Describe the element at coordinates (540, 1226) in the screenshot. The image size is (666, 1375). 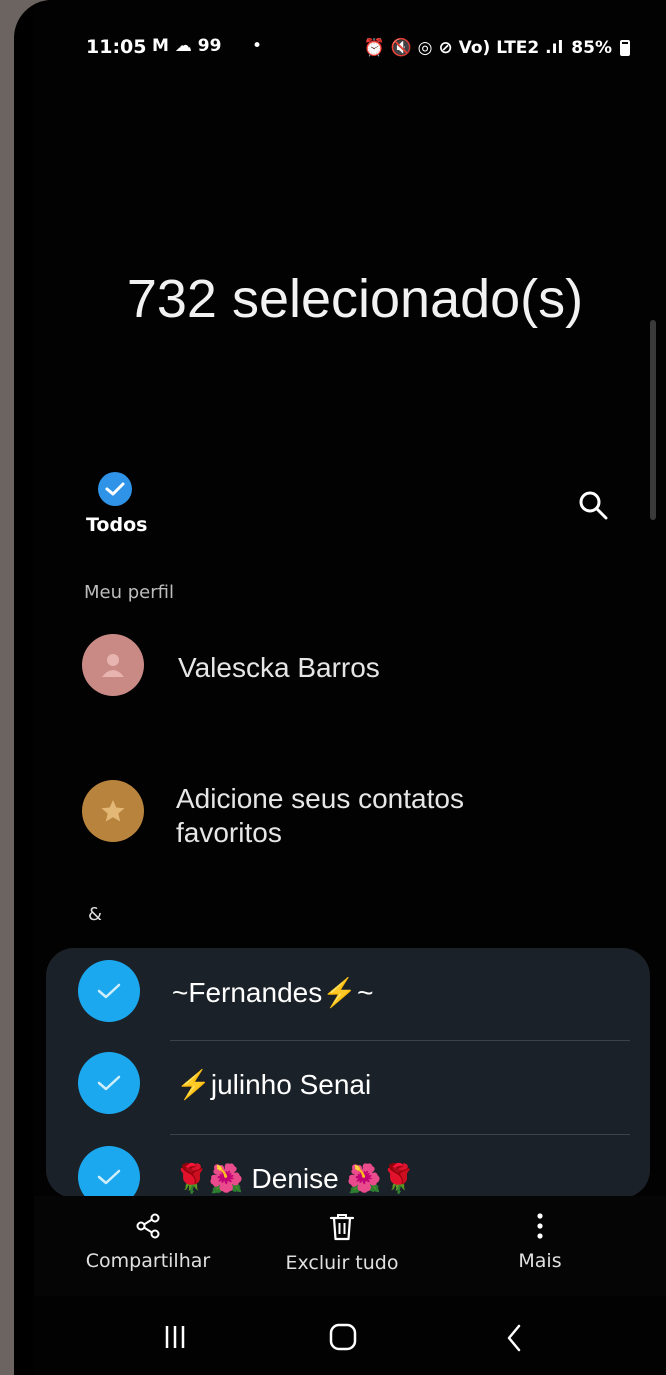
I see `more-vertical-icon` at that location.